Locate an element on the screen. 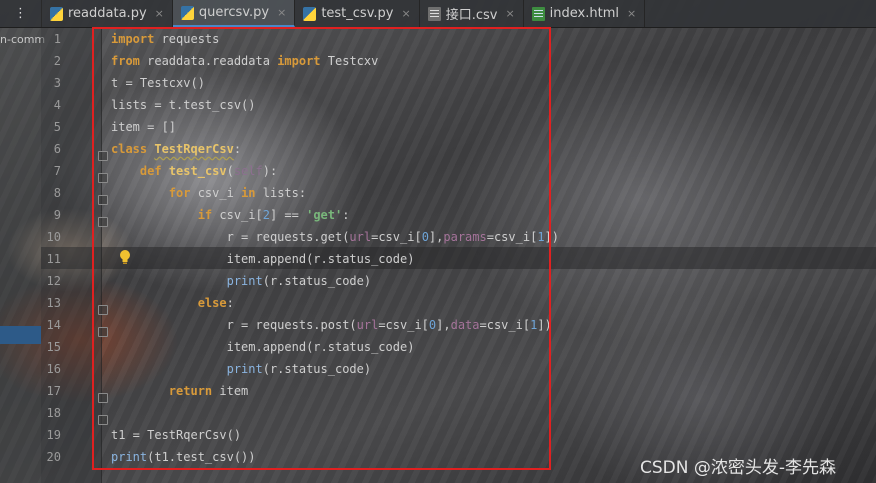 The height and width of the screenshot is (483, 876). line-number: 9 is located at coordinates (57, 215).